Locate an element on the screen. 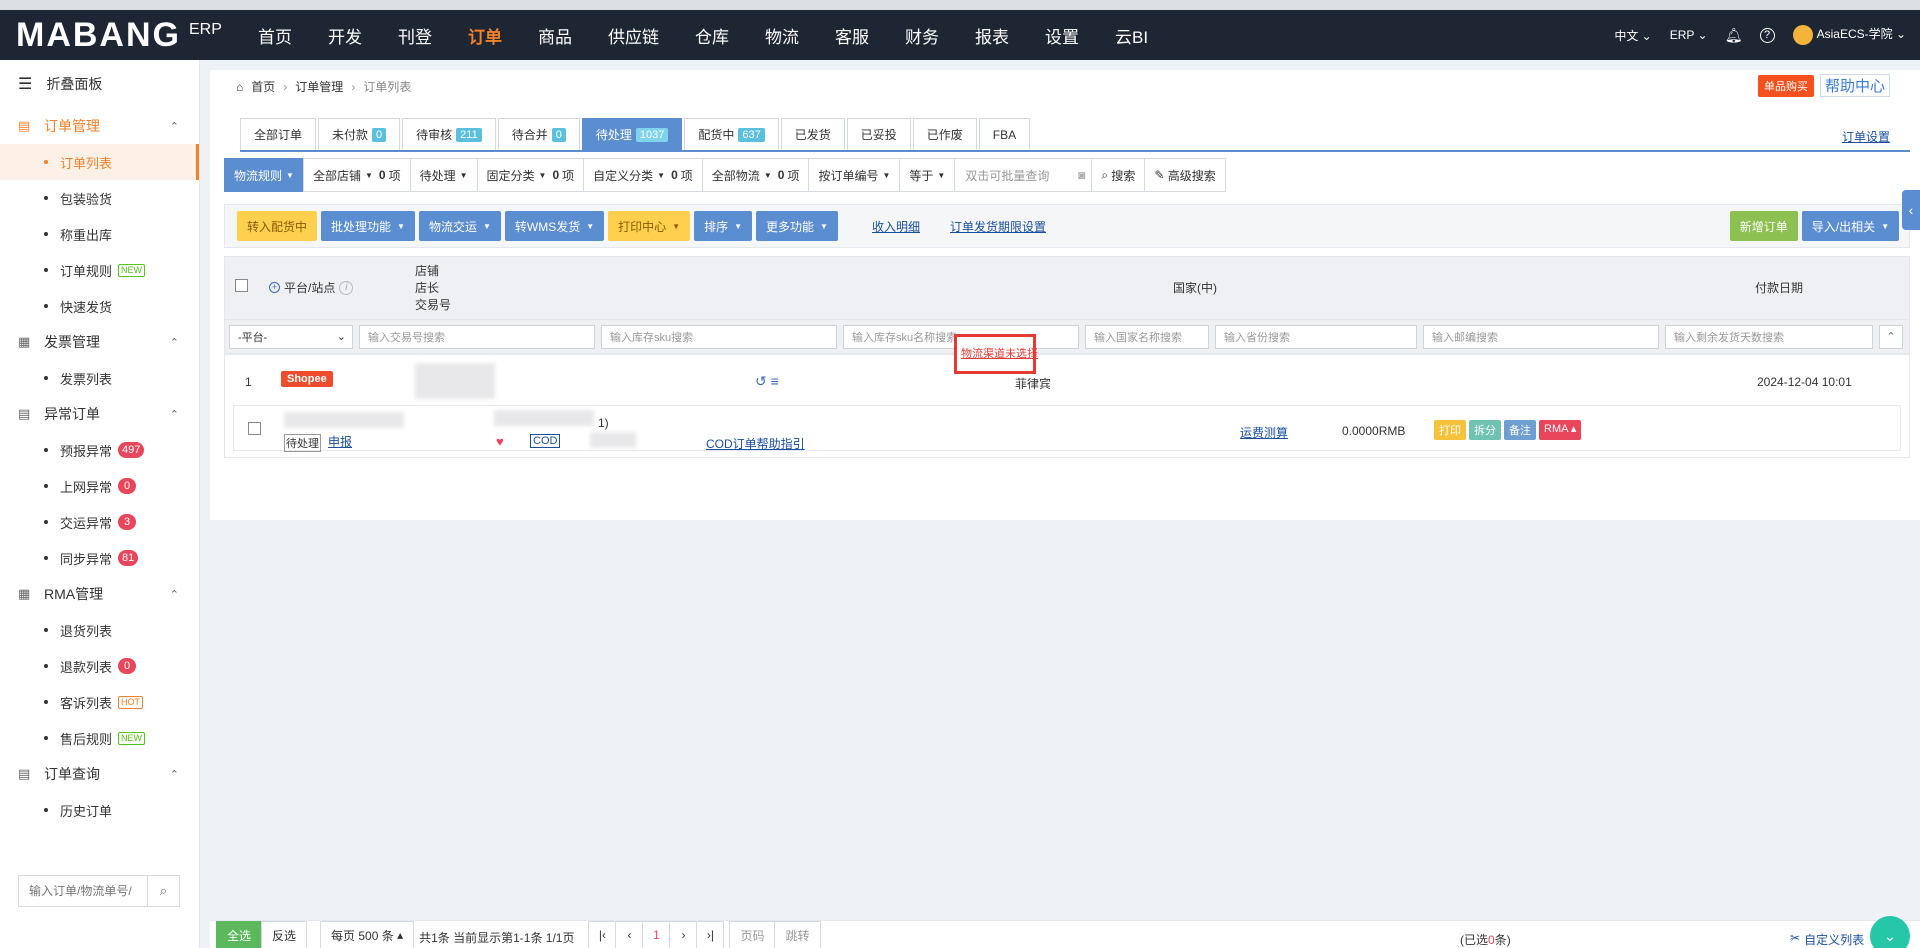 The image size is (1920, 948). declare-link: 申报 is located at coordinates (340, 441).